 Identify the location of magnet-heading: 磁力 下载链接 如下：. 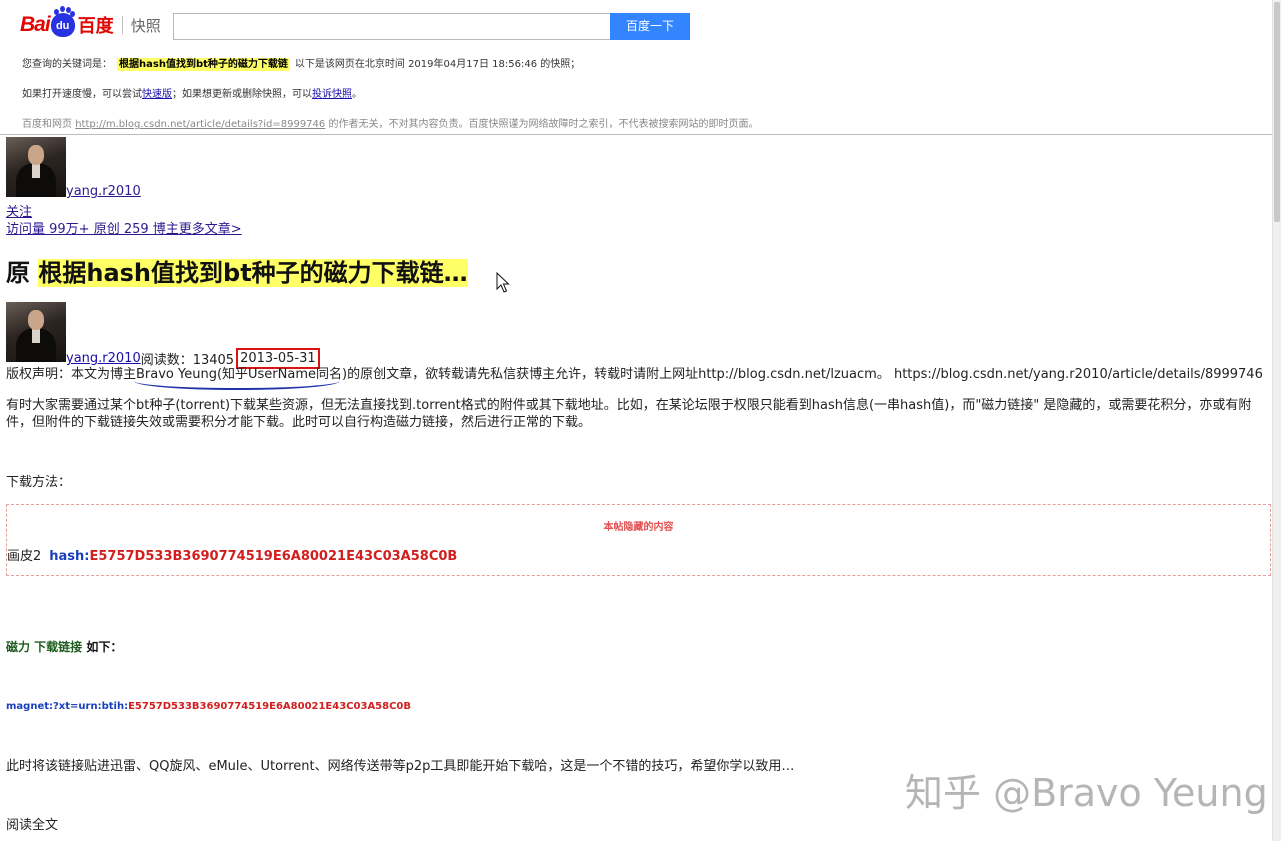
(64, 646).